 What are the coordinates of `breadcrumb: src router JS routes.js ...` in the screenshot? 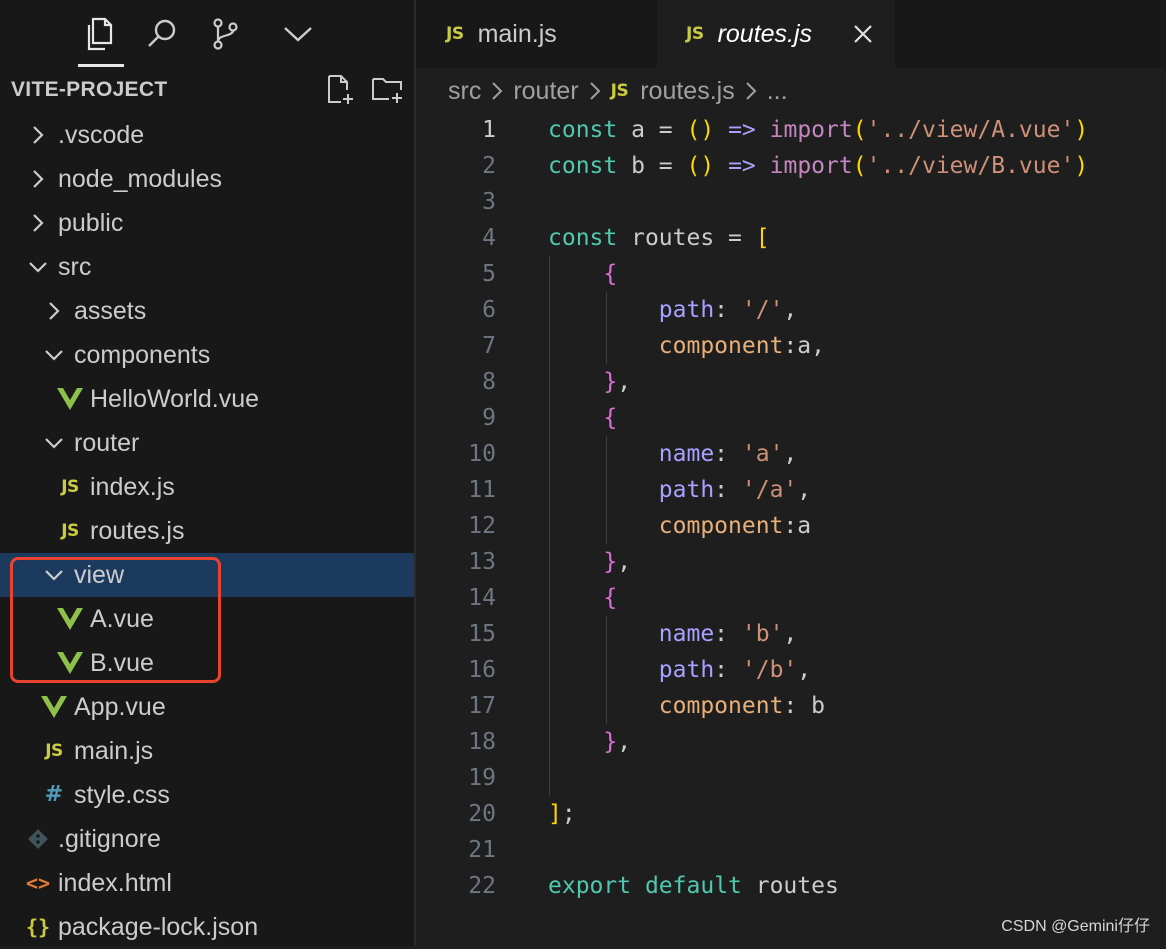 It's located at (618, 91).